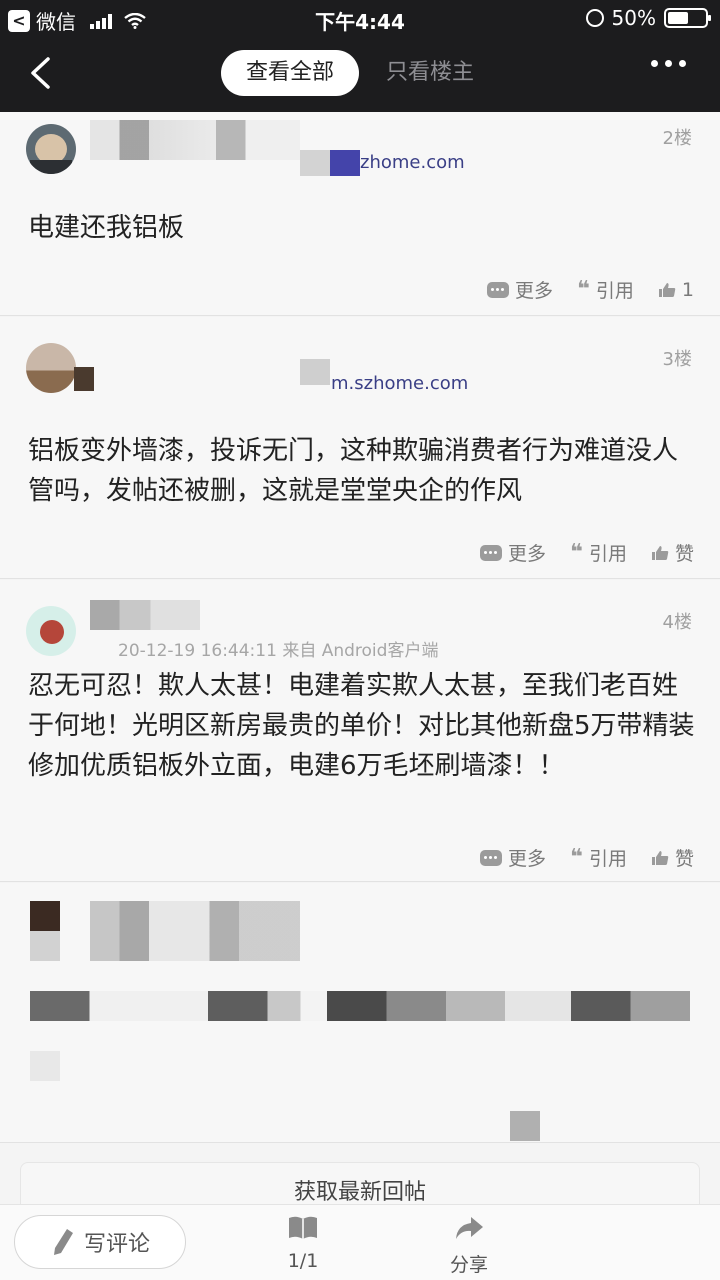 Image resolution: width=720 pixels, height=1280 pixels. I want to click on rotation-lock-icon, so click(594, 18).